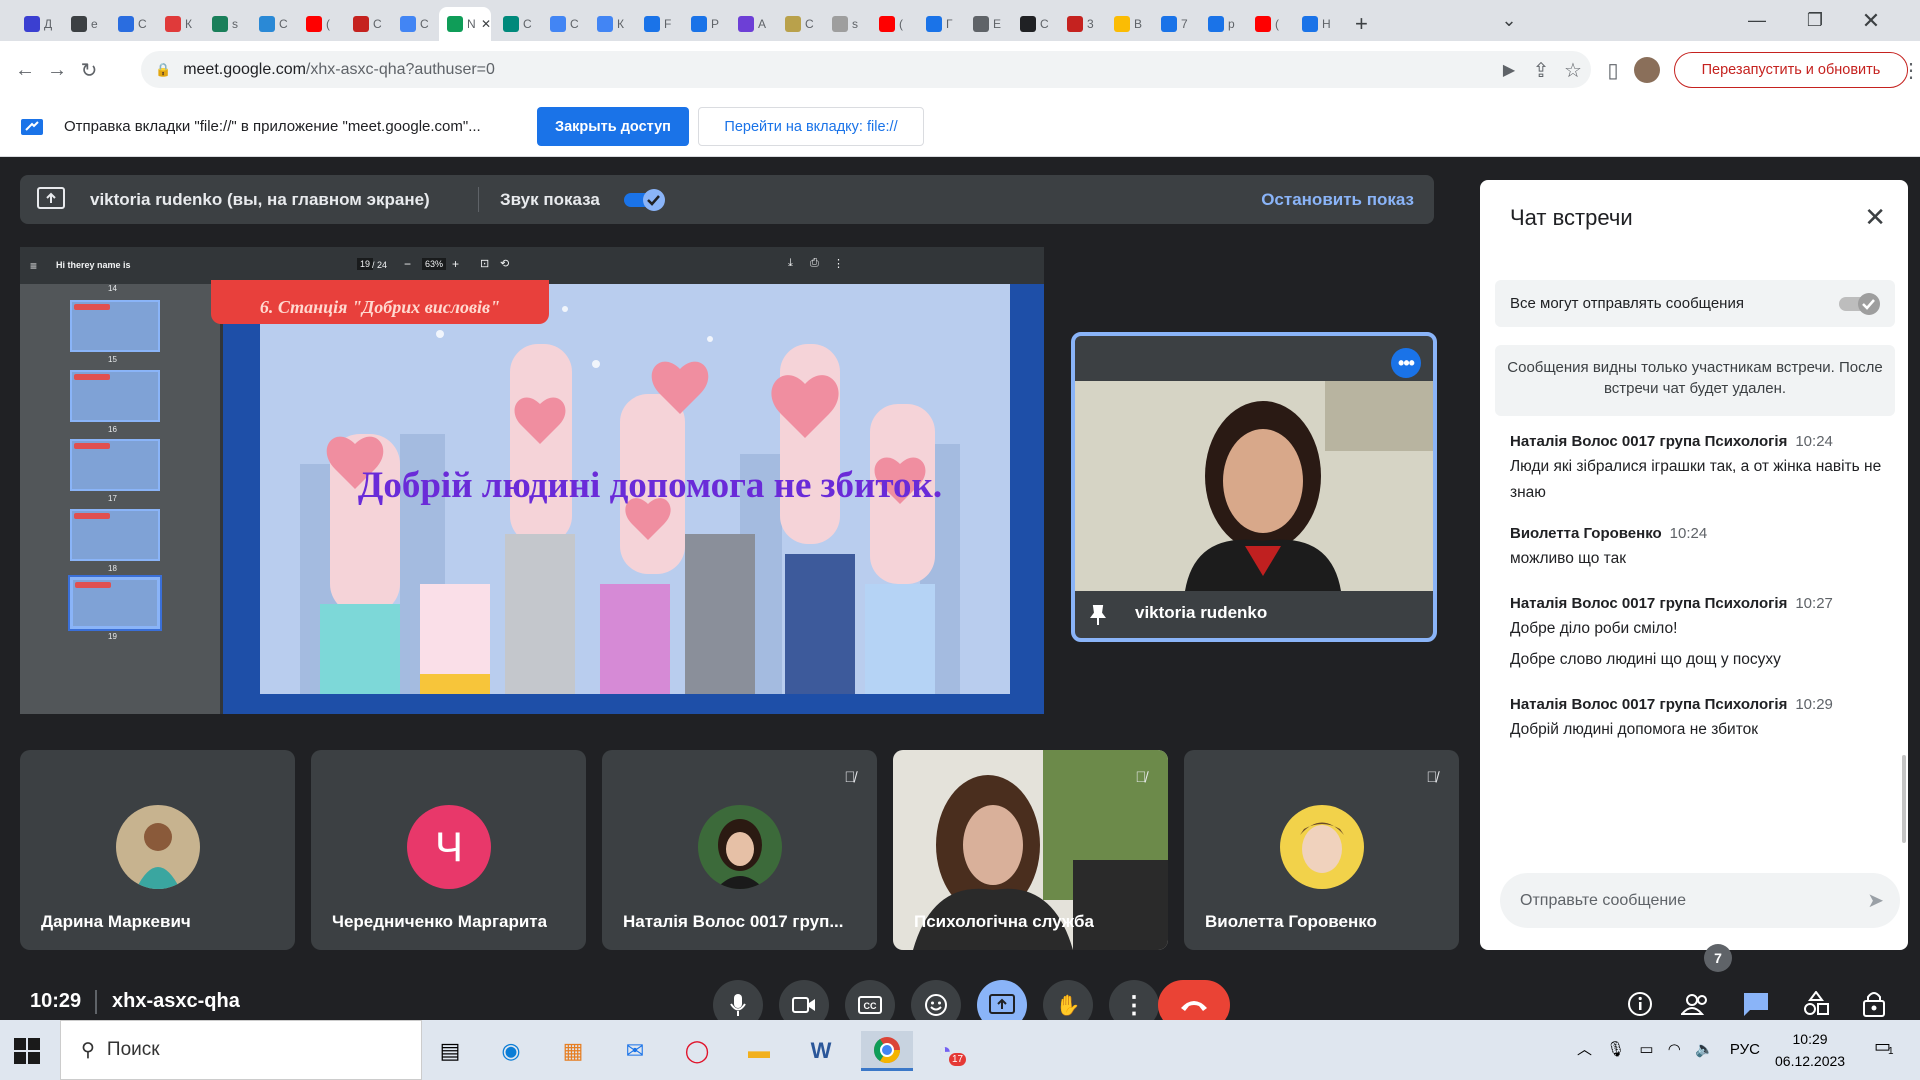  What do you see at coordinates (407, 264) in the screenshot?
I see `zoom-out-icon: −` at bounding box center [407, 264].